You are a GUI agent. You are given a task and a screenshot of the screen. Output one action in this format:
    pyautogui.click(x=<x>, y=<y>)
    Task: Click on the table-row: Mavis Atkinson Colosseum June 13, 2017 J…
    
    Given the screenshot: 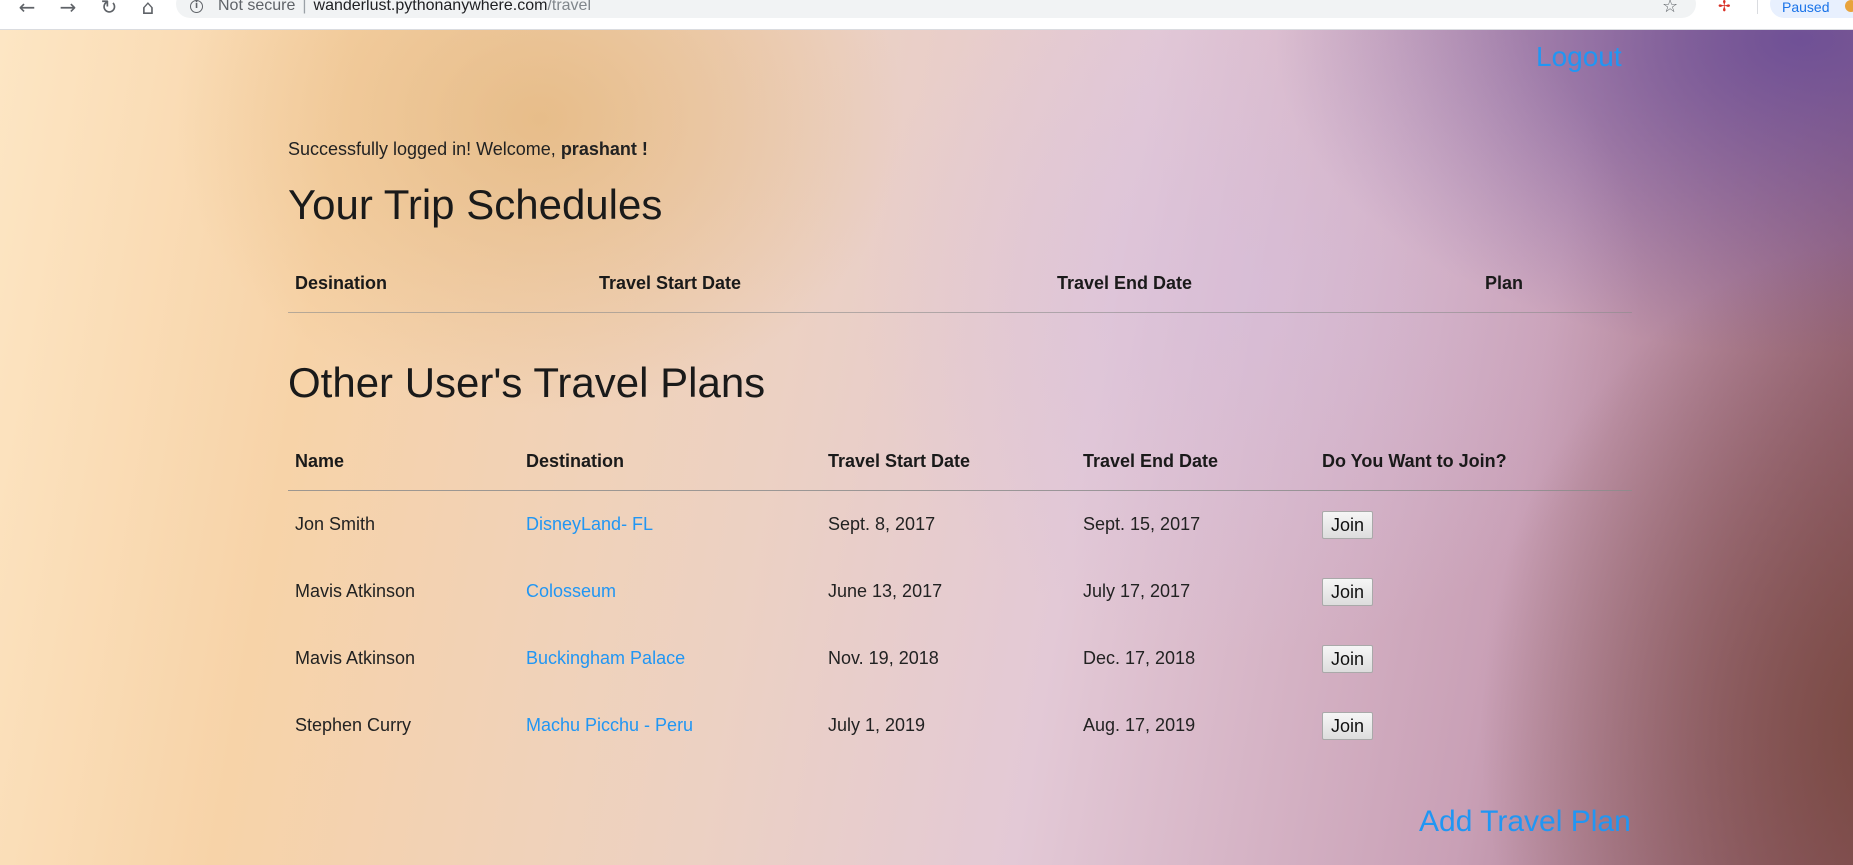 What is the action you would take?
    pyautogui.click(x=960, y=591)
    